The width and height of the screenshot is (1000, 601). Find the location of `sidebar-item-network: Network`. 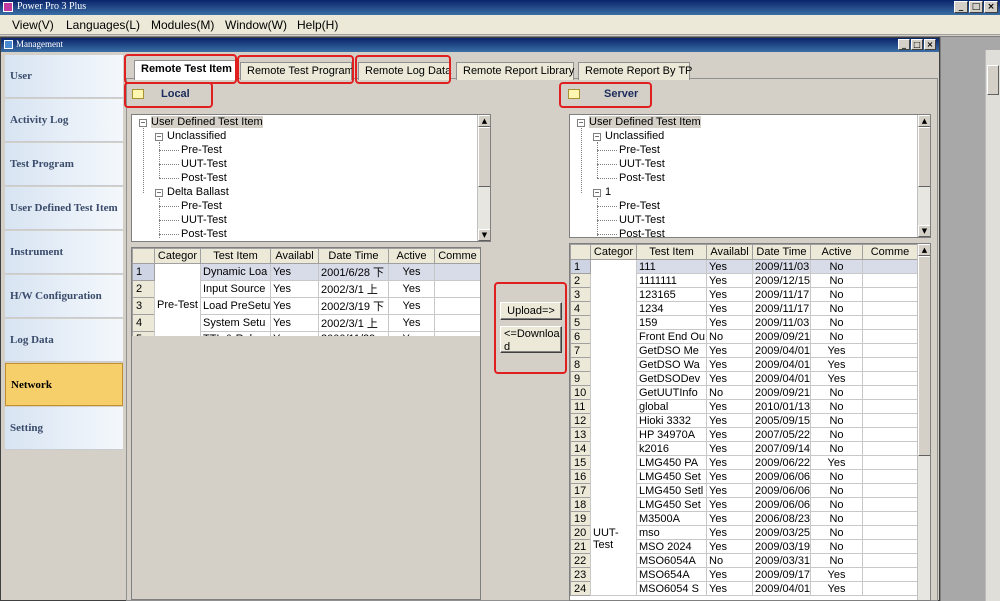

sidebar-item-network: Network is located at coordinates (64, 384).